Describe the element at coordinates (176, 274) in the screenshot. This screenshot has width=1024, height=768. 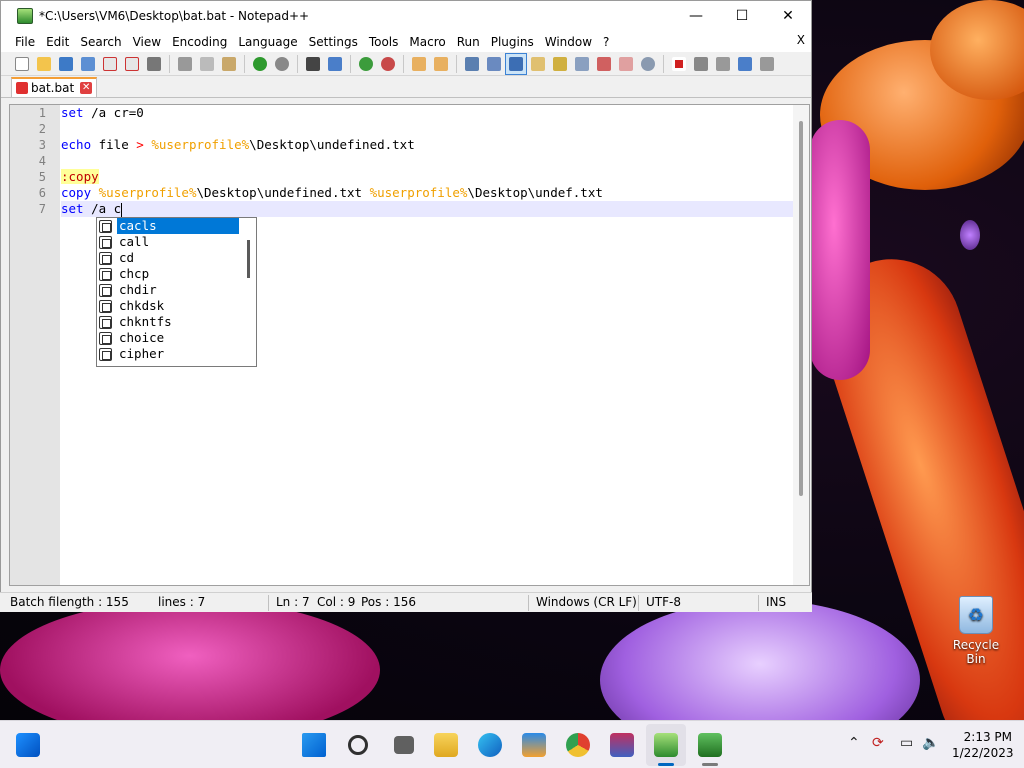
I see `autocomplete-item: chcp` at that location.